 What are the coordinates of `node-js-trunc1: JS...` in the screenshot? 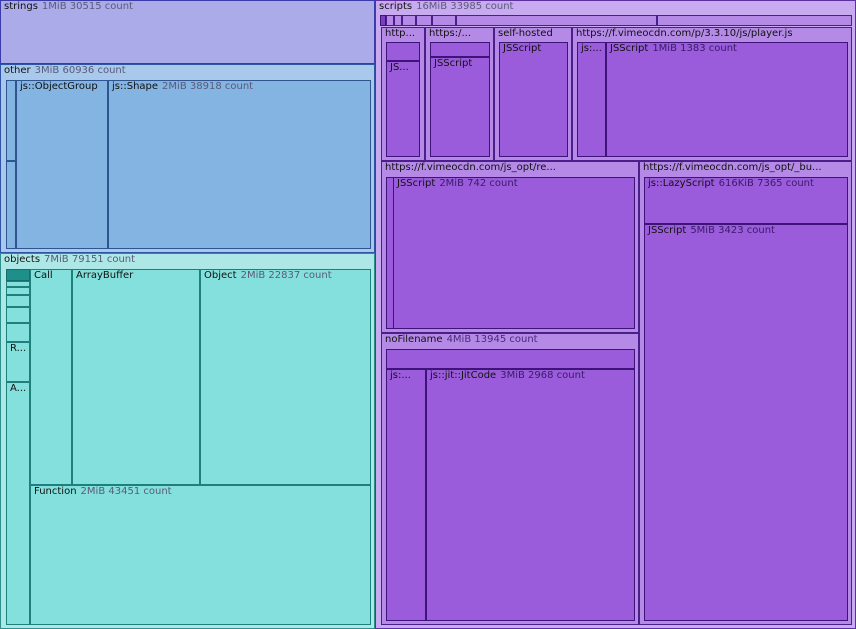 It's located at (403, 109).